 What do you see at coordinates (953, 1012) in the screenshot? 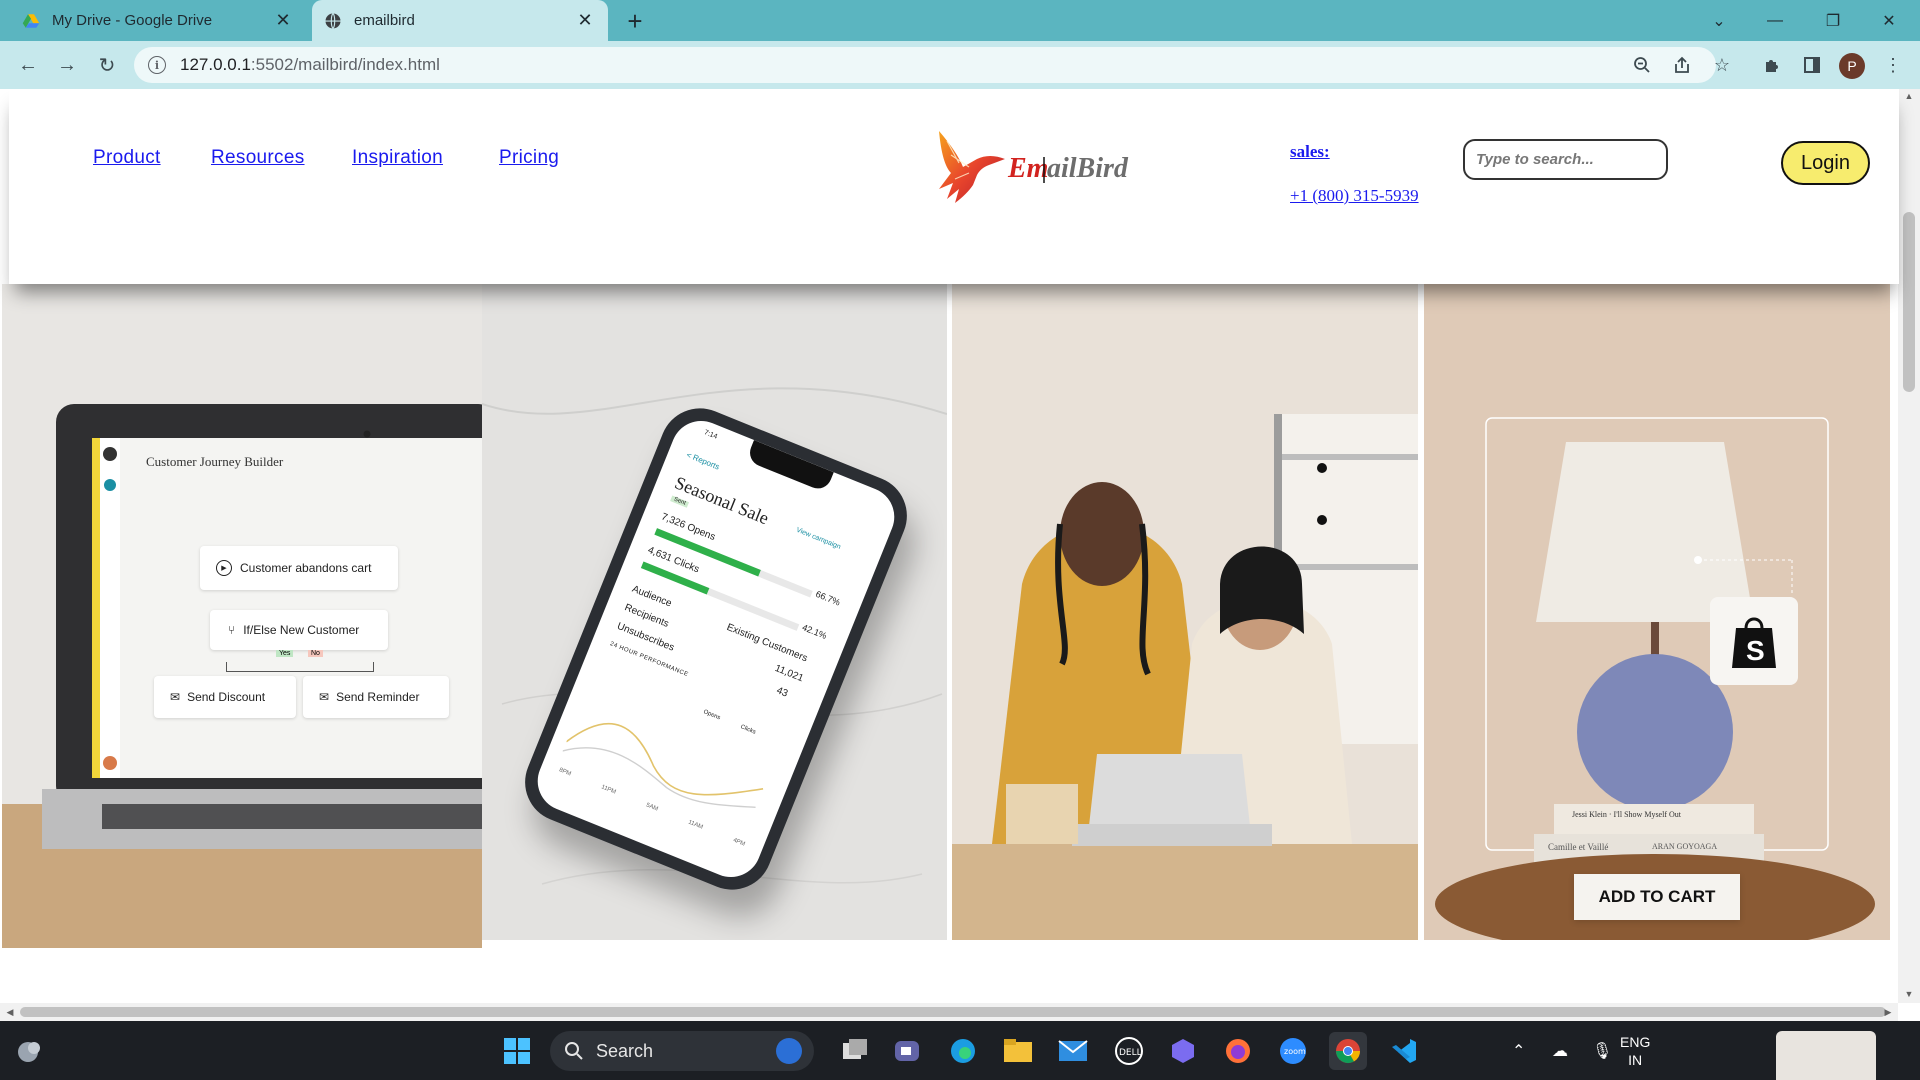
I see `horizontal-scroll-thumb` at bounding box center [953, 1012].